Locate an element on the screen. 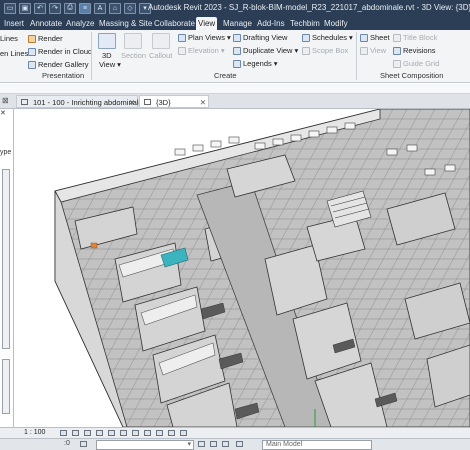  callout-icon is located at coordinates (161, 41).